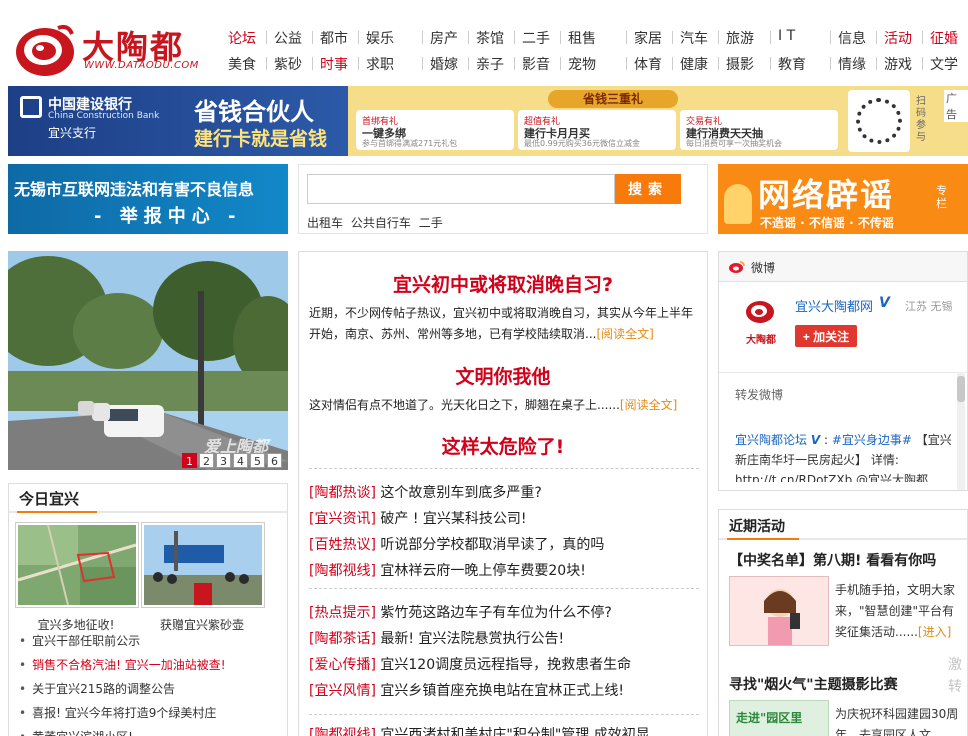  Describe the element at coordinates (813, 684) in the screenshot. I see `activity-title: 寻找"烟火气"主题摄影比赛` at that location.